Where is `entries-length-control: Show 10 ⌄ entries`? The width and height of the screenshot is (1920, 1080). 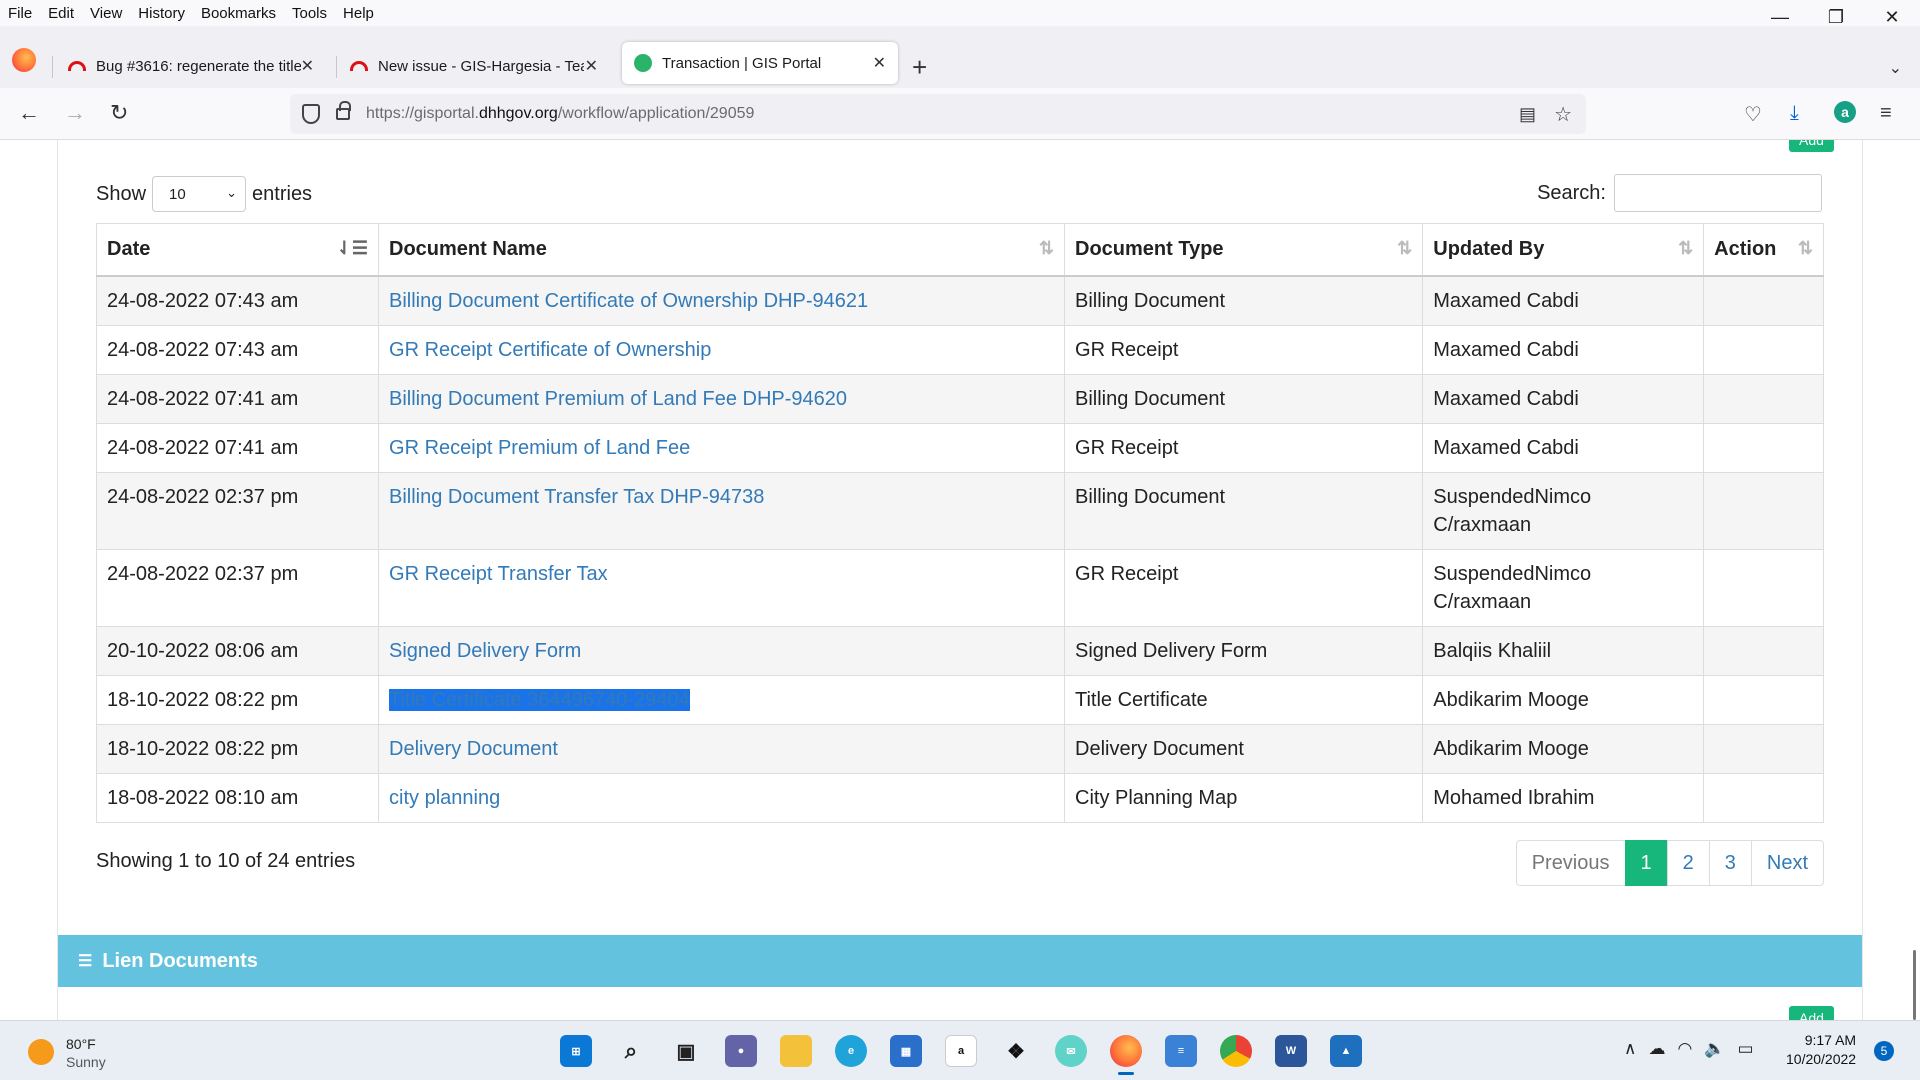
entries-length-control: Show 10 ⌄ entries is located at coordinates (204, 194).